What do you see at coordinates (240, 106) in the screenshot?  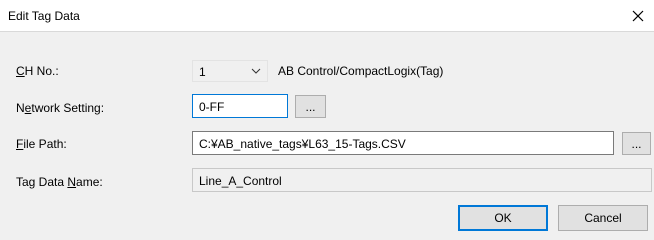 I see `network-setting-input: 0-FF` at bounding box center [240, 106].